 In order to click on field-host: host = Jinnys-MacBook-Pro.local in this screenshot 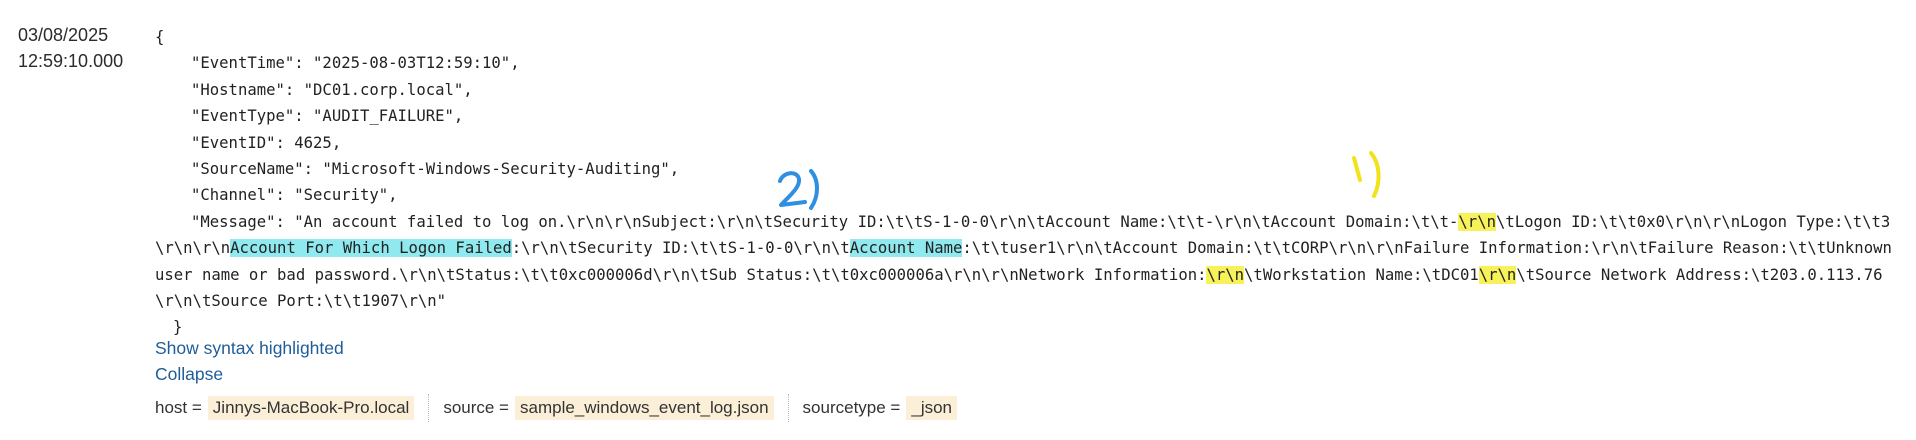, I will do `click(292, 408)`.